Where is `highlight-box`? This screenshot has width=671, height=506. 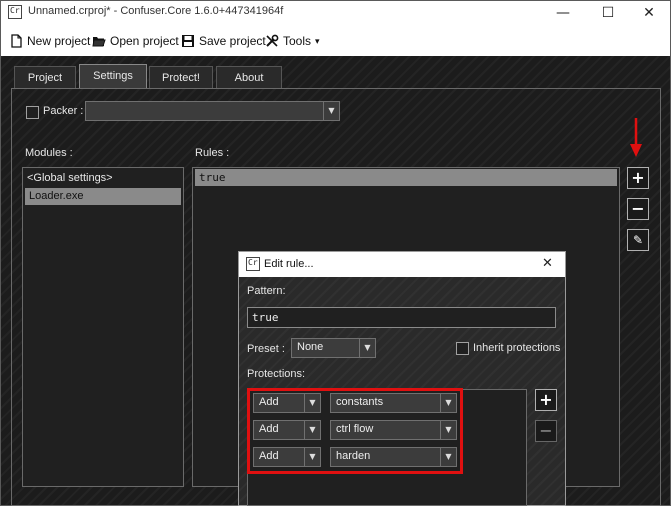
highlight-box is located at coordinates (355, 431).